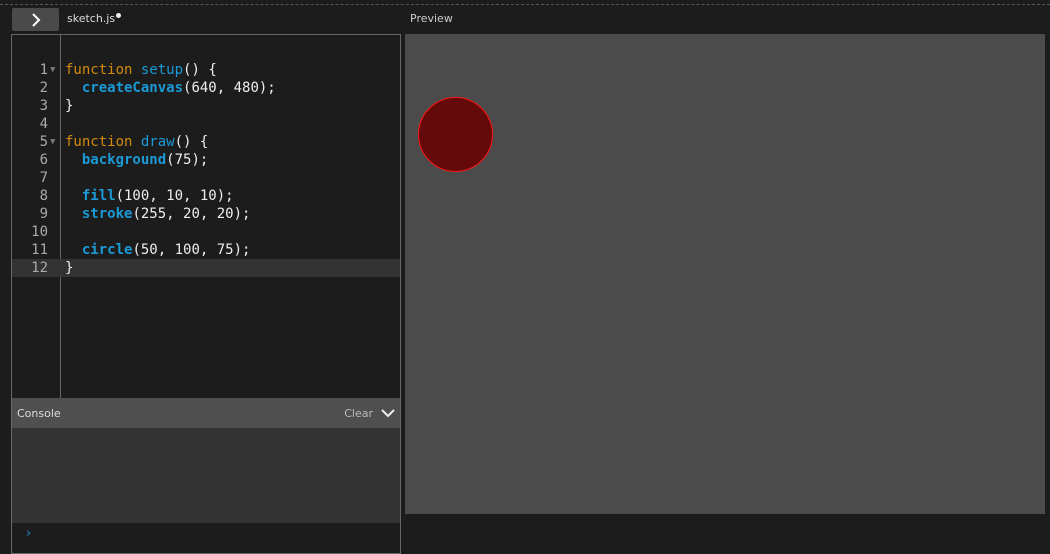 This screenshot has height=554, width=1050. I want to click on line-number: 8, so click(43, 196).